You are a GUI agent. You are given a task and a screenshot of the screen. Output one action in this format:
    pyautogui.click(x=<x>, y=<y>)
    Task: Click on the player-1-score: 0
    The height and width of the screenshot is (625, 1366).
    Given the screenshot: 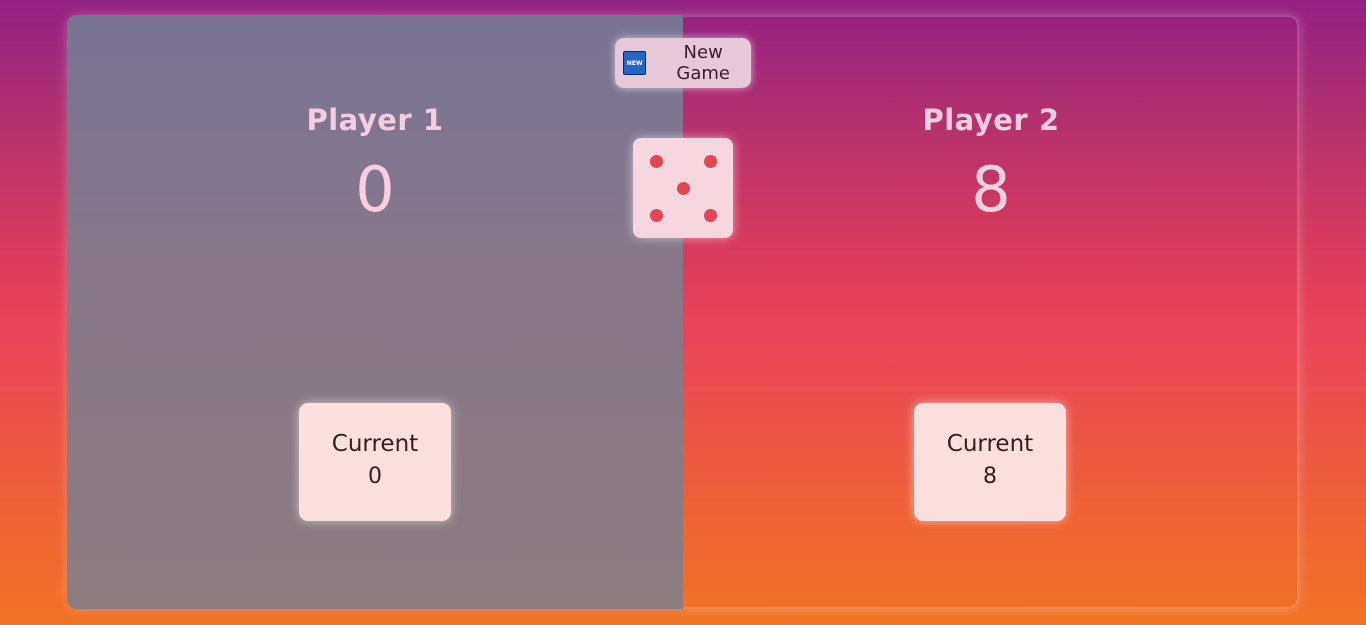 What is the action you would take?
    pyautogui.click(x=375, y=189)
    